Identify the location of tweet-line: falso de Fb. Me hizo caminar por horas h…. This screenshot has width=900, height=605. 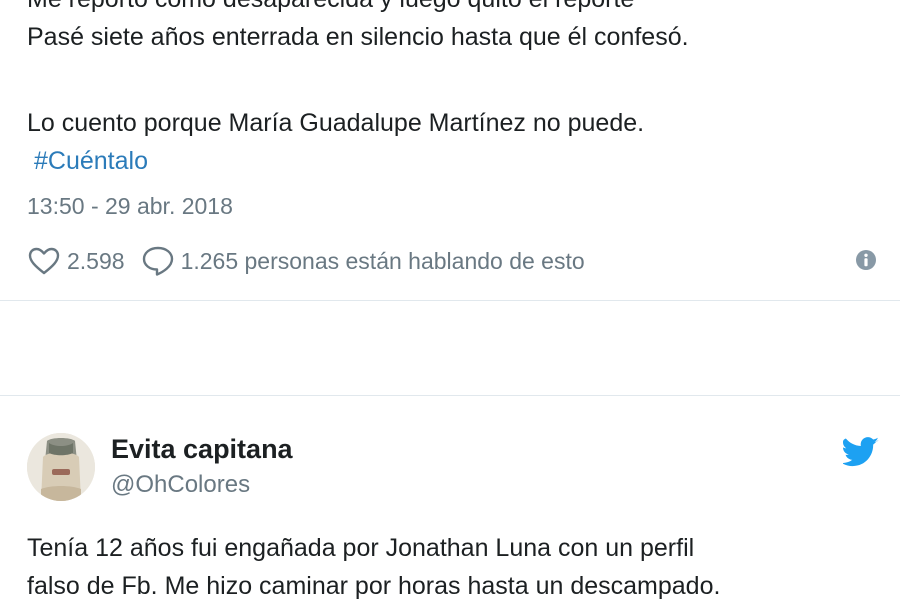
(374, 586).